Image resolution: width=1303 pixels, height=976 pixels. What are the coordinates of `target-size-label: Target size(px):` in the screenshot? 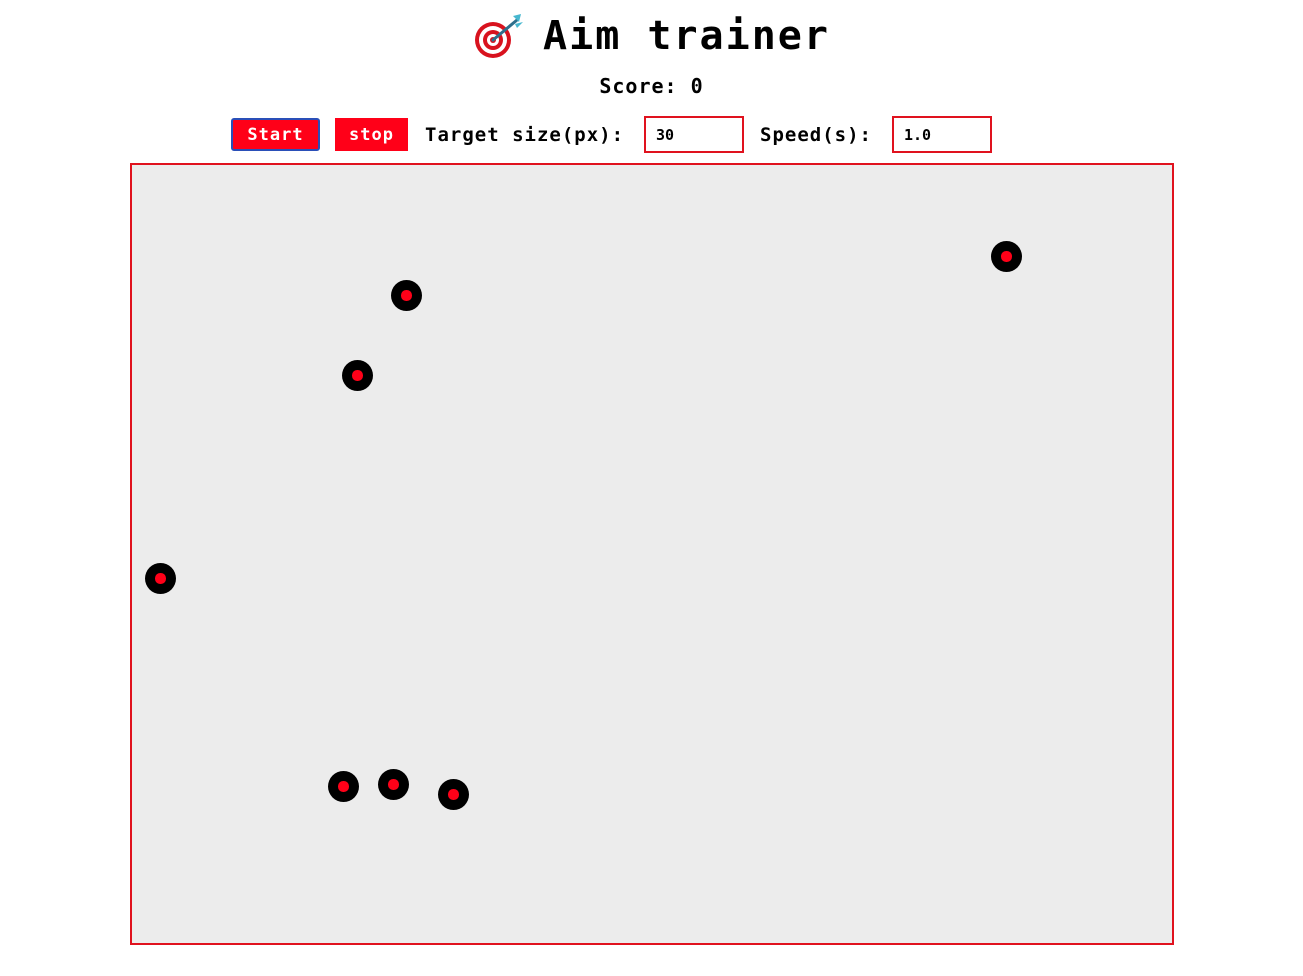 It's located at (525, 134).